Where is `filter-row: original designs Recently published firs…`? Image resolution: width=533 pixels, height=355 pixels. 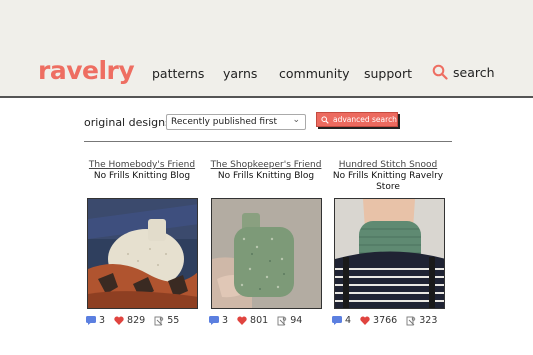
filter-row: original designs Recently published firs… is located at coordinates (268, 127).